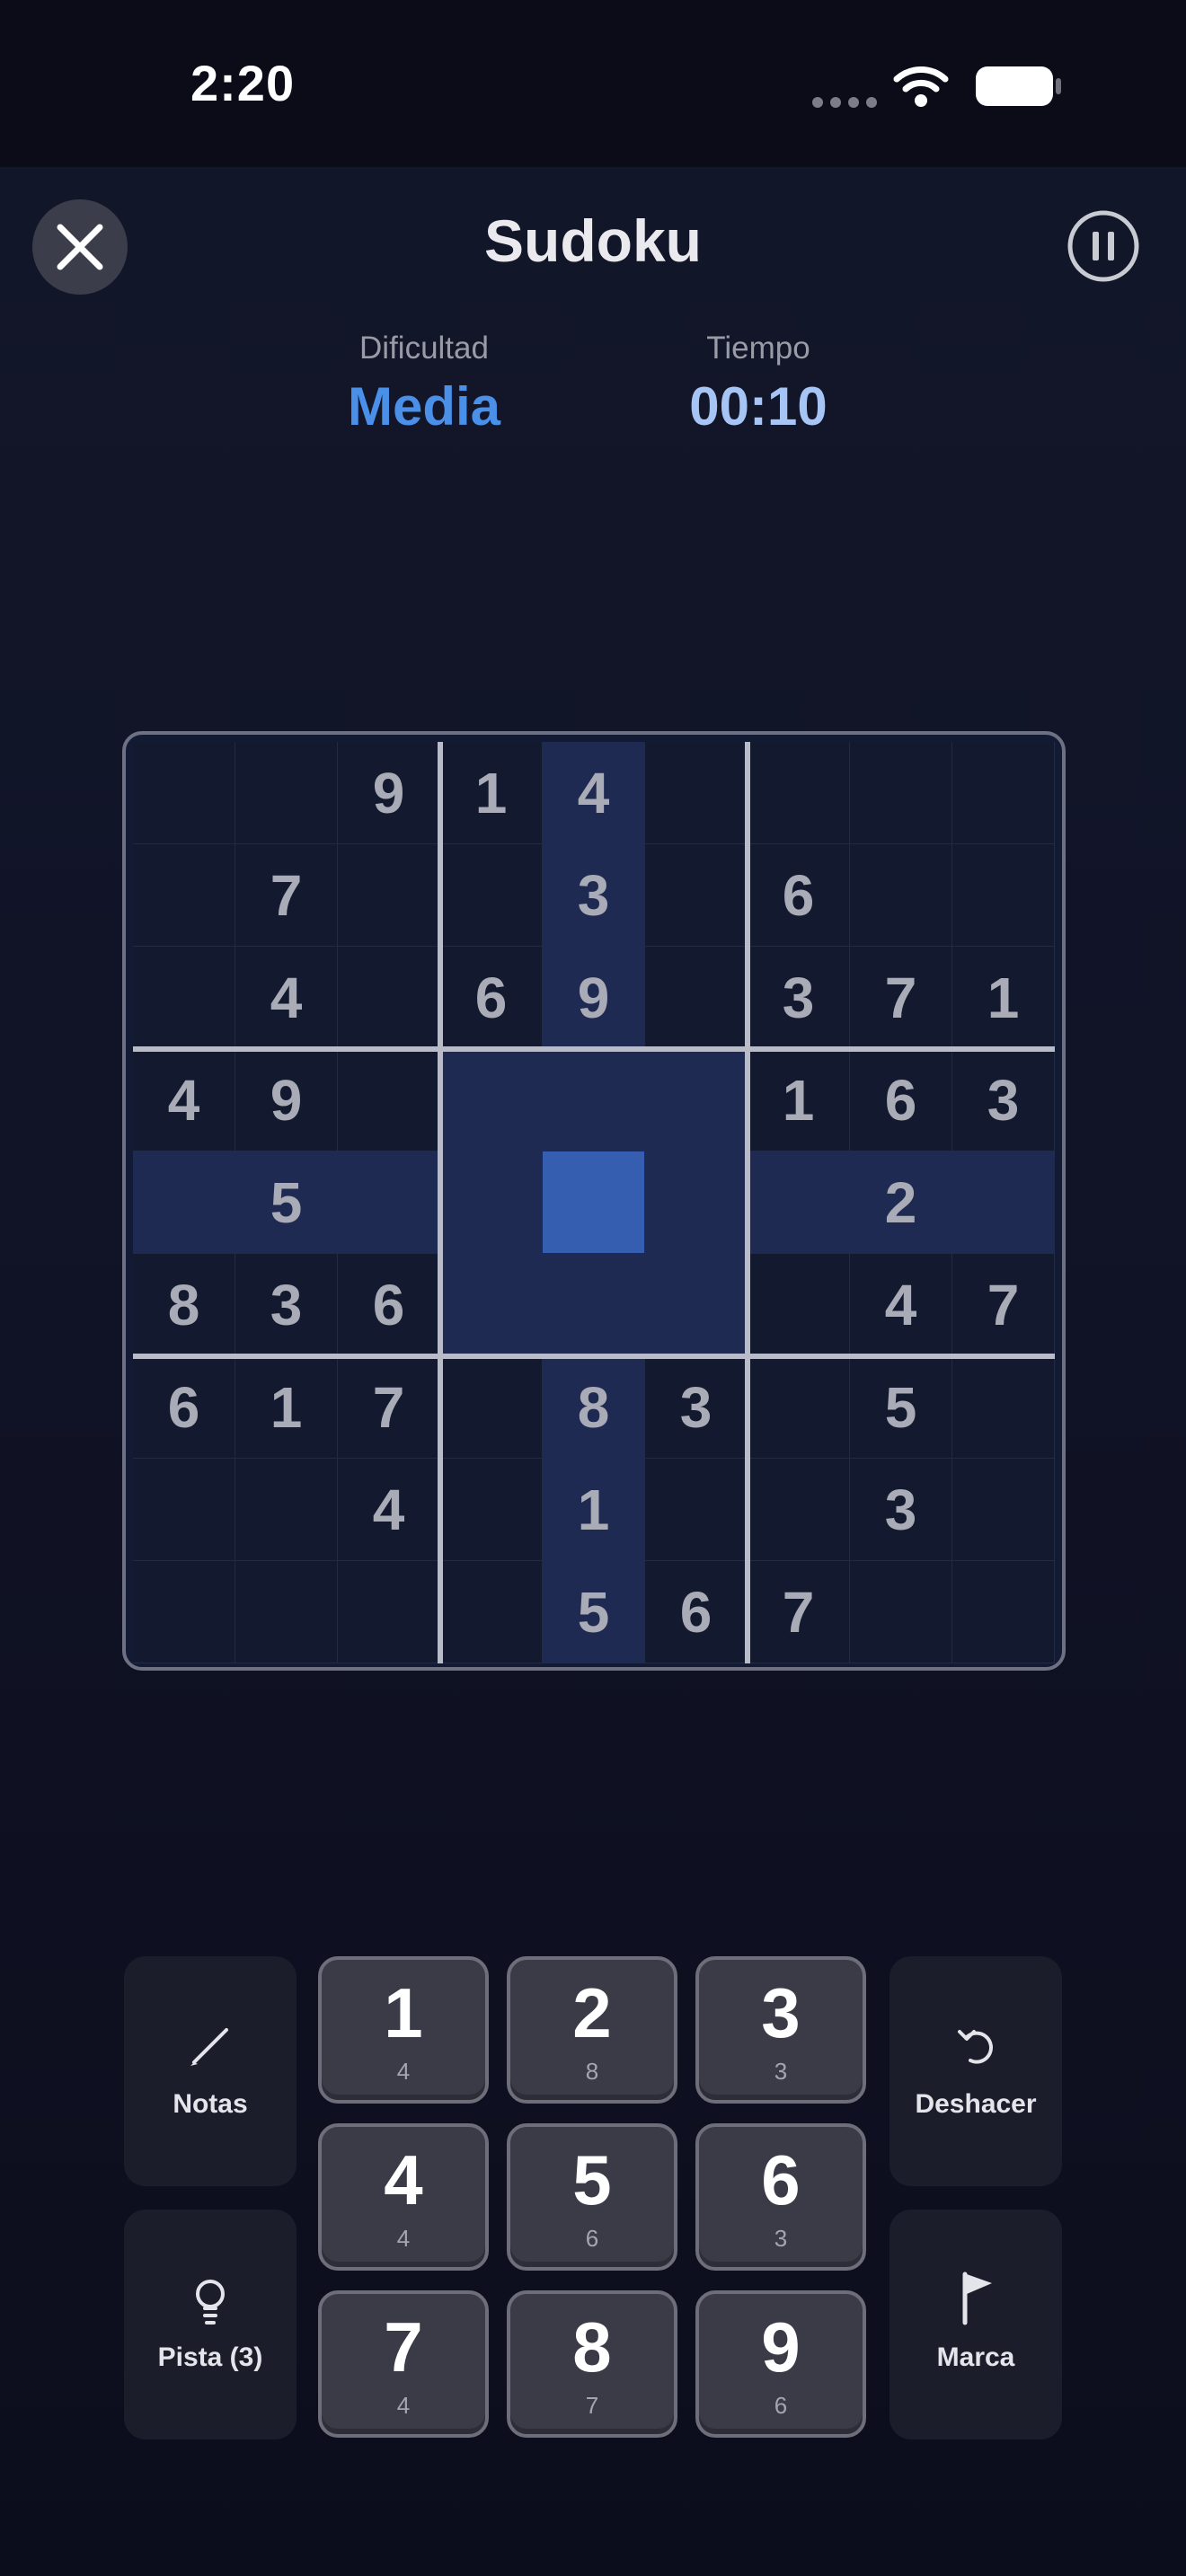 The image size is (1186, 2576). I want to click on hint-button: Pista (3), so click(210, 2324).